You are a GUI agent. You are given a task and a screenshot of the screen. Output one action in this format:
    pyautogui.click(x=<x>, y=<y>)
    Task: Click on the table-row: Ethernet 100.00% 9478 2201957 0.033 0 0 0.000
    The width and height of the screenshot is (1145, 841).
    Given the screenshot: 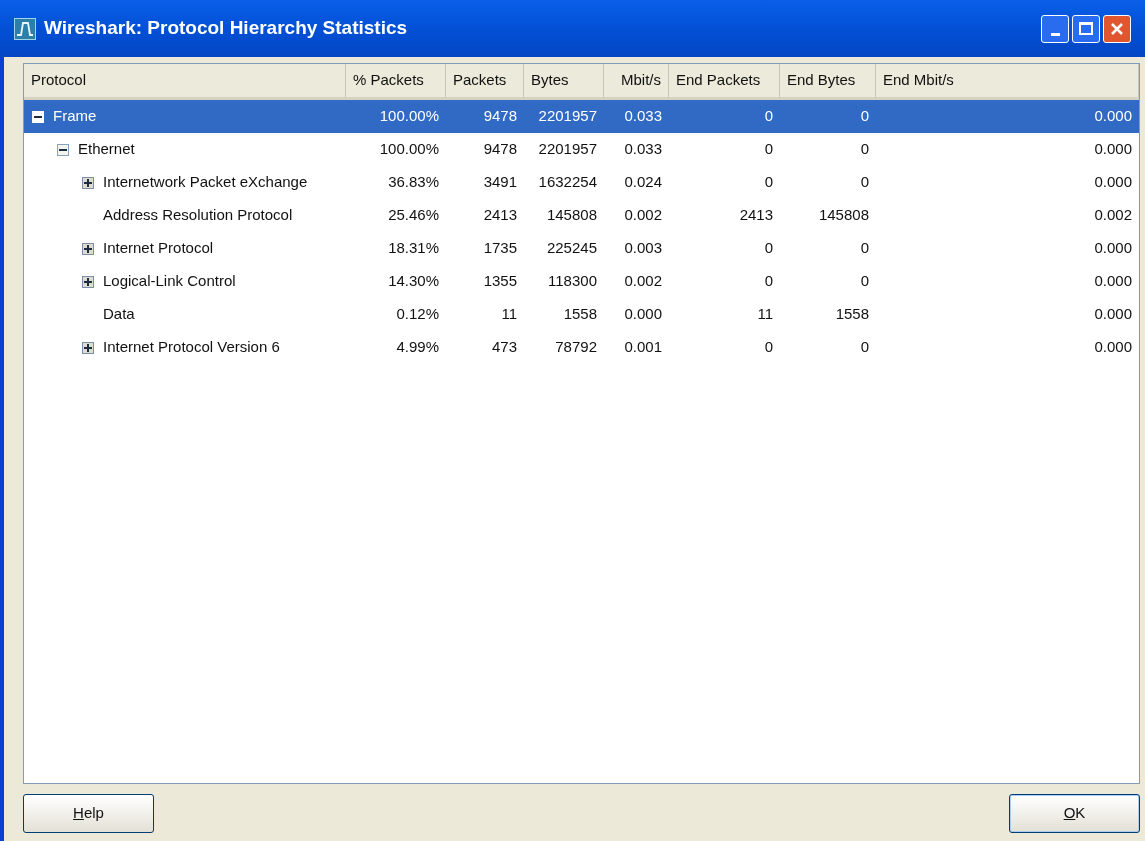 What is the action you would take?
    pyautogui.click(x=581, y=149)
    